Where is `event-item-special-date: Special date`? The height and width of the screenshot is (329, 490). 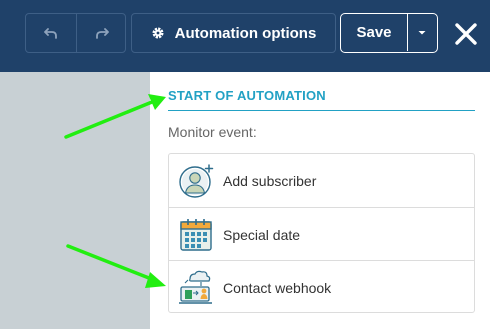
event-item-special-date: Special date is located at coordinates (321, 233).